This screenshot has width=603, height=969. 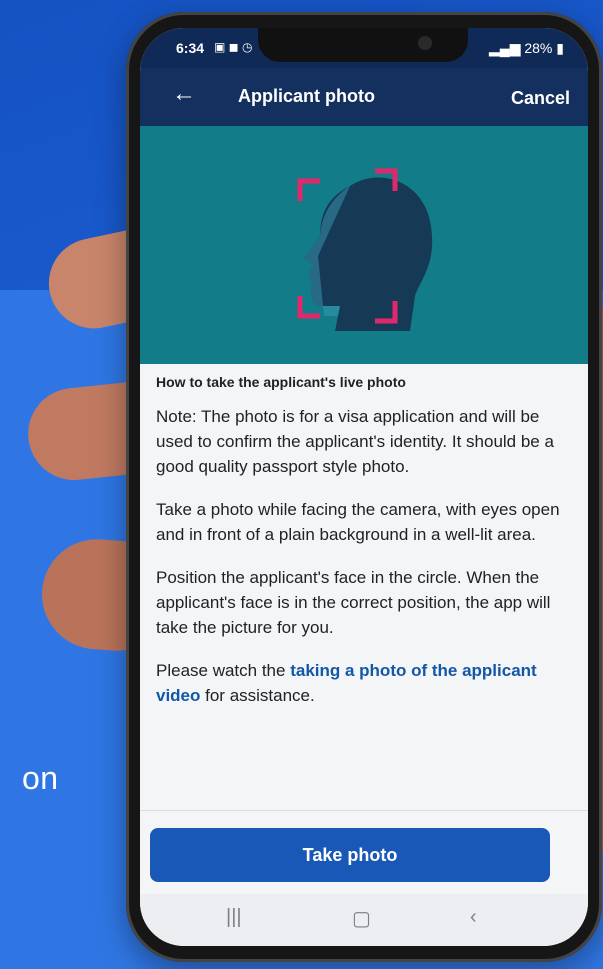 What do you see at coordinates (190, 48) in the screenshot?
I see `status-time: 6:34` at bounding box center [190, 48].